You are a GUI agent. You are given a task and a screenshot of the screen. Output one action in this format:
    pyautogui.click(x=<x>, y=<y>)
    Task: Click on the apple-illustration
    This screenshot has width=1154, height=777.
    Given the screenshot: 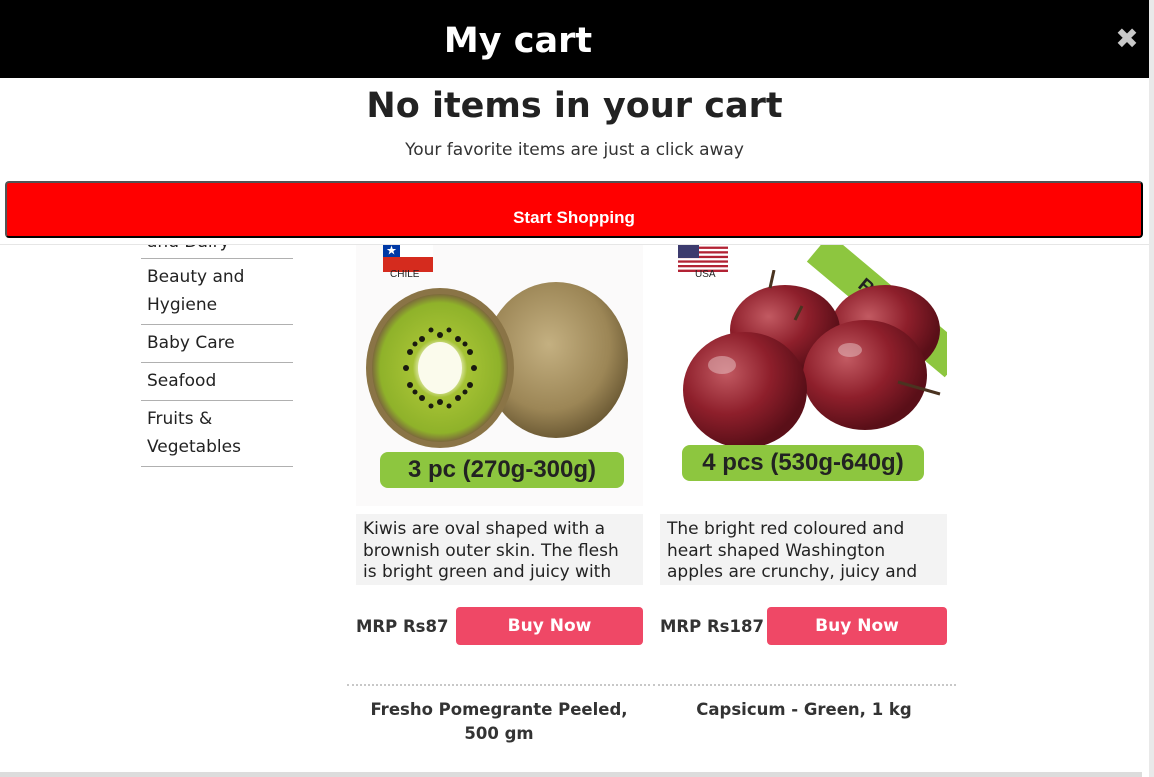 What is the action you would take?
    pyautogui.click(x=812, y=357)
    